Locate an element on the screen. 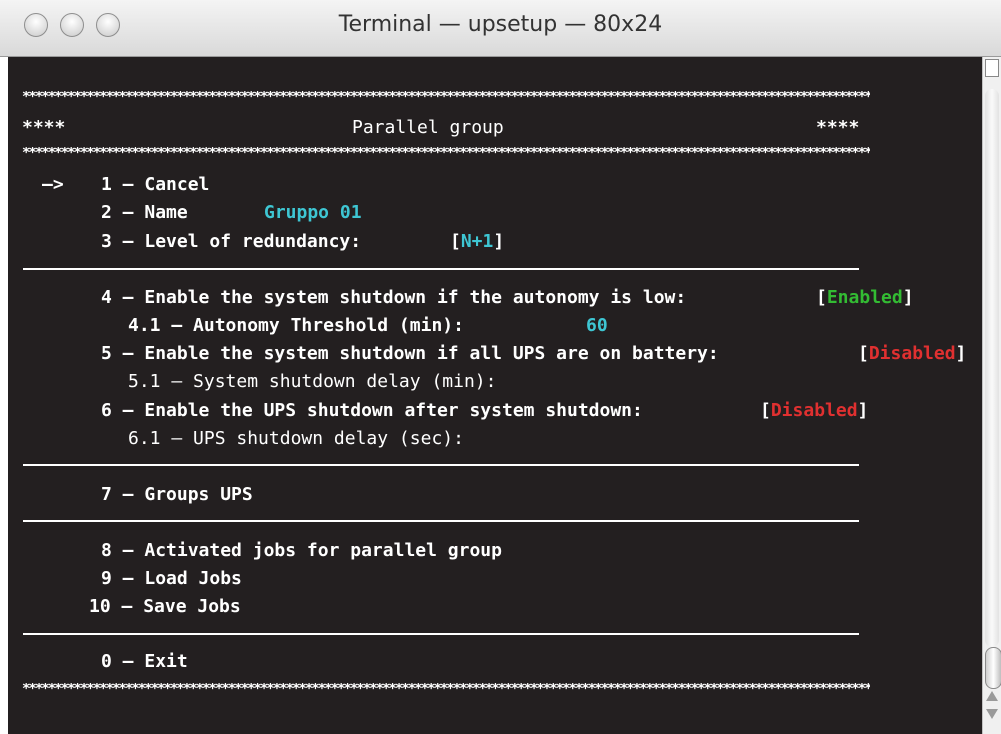  menu-item-groups-ups: 7 – Groups UPS is located at coordinates (177, 495).